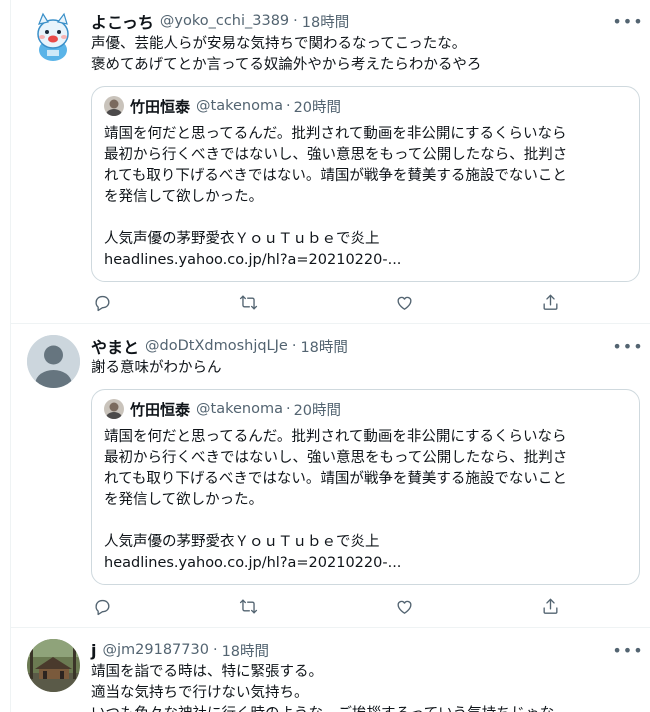 Image resolution: width=650 pixels, height=712 pixels. I want to click on tweet-text: 謝る意味がわからん, so click(156, 368).